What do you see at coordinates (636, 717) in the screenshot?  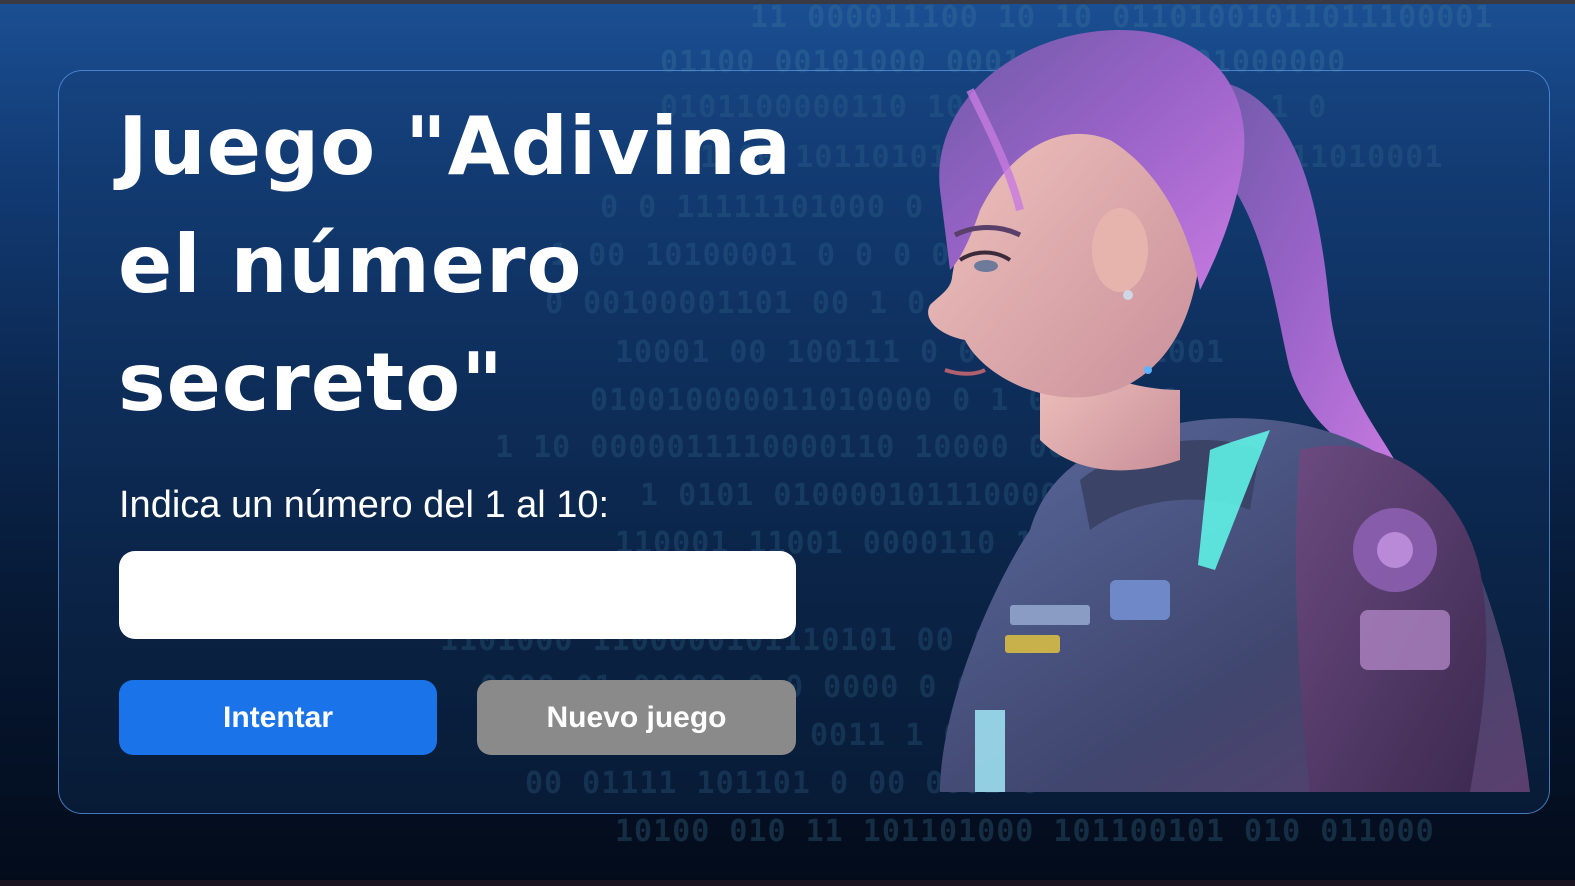 I see `new-game-button: Nuevo juego` at bounding box center [636, 717].